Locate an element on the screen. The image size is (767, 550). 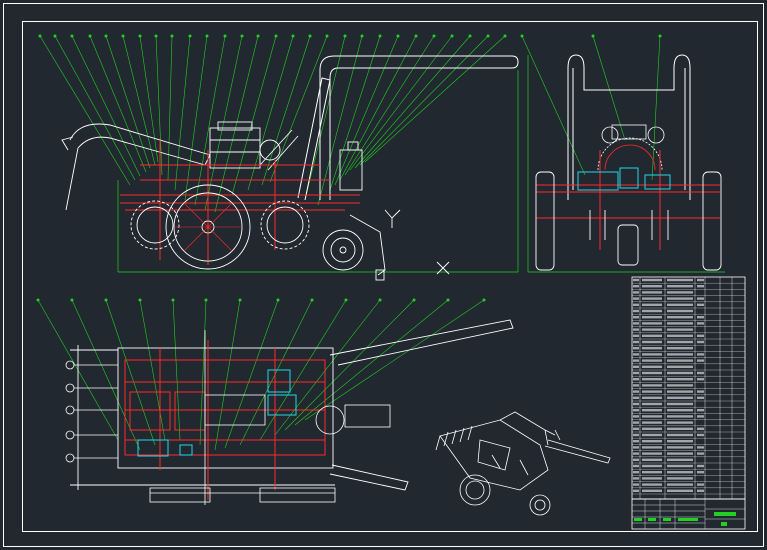
front-view-handles is located at coordinates (629, 127).